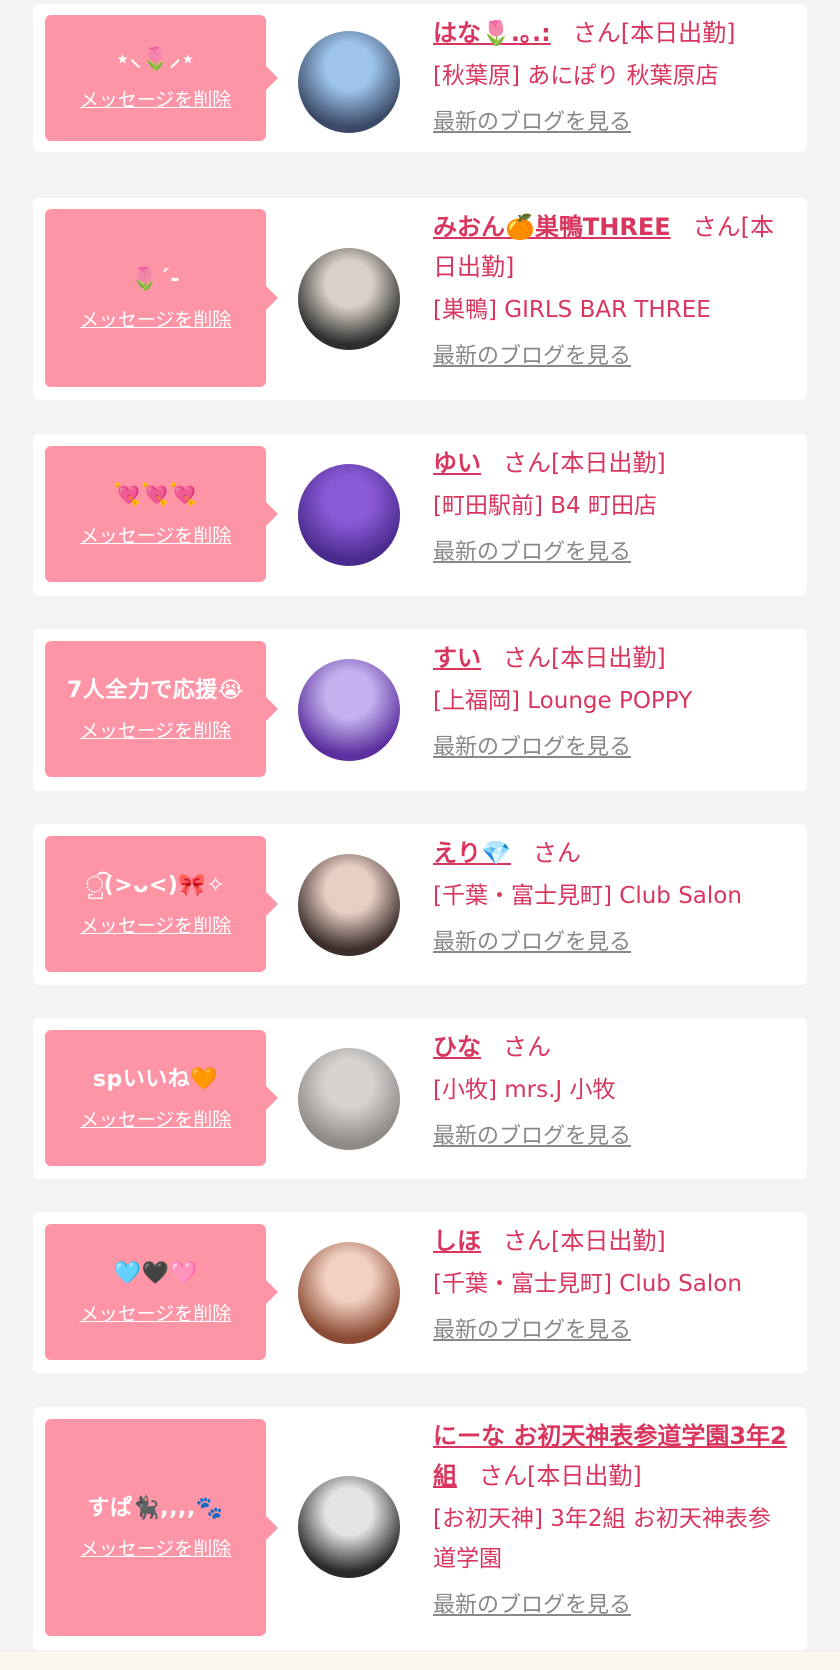 The image size is (840, 1670). I want to click on message-text: ු͡(>ᴗ<)🎀✧, so click(155, 885).